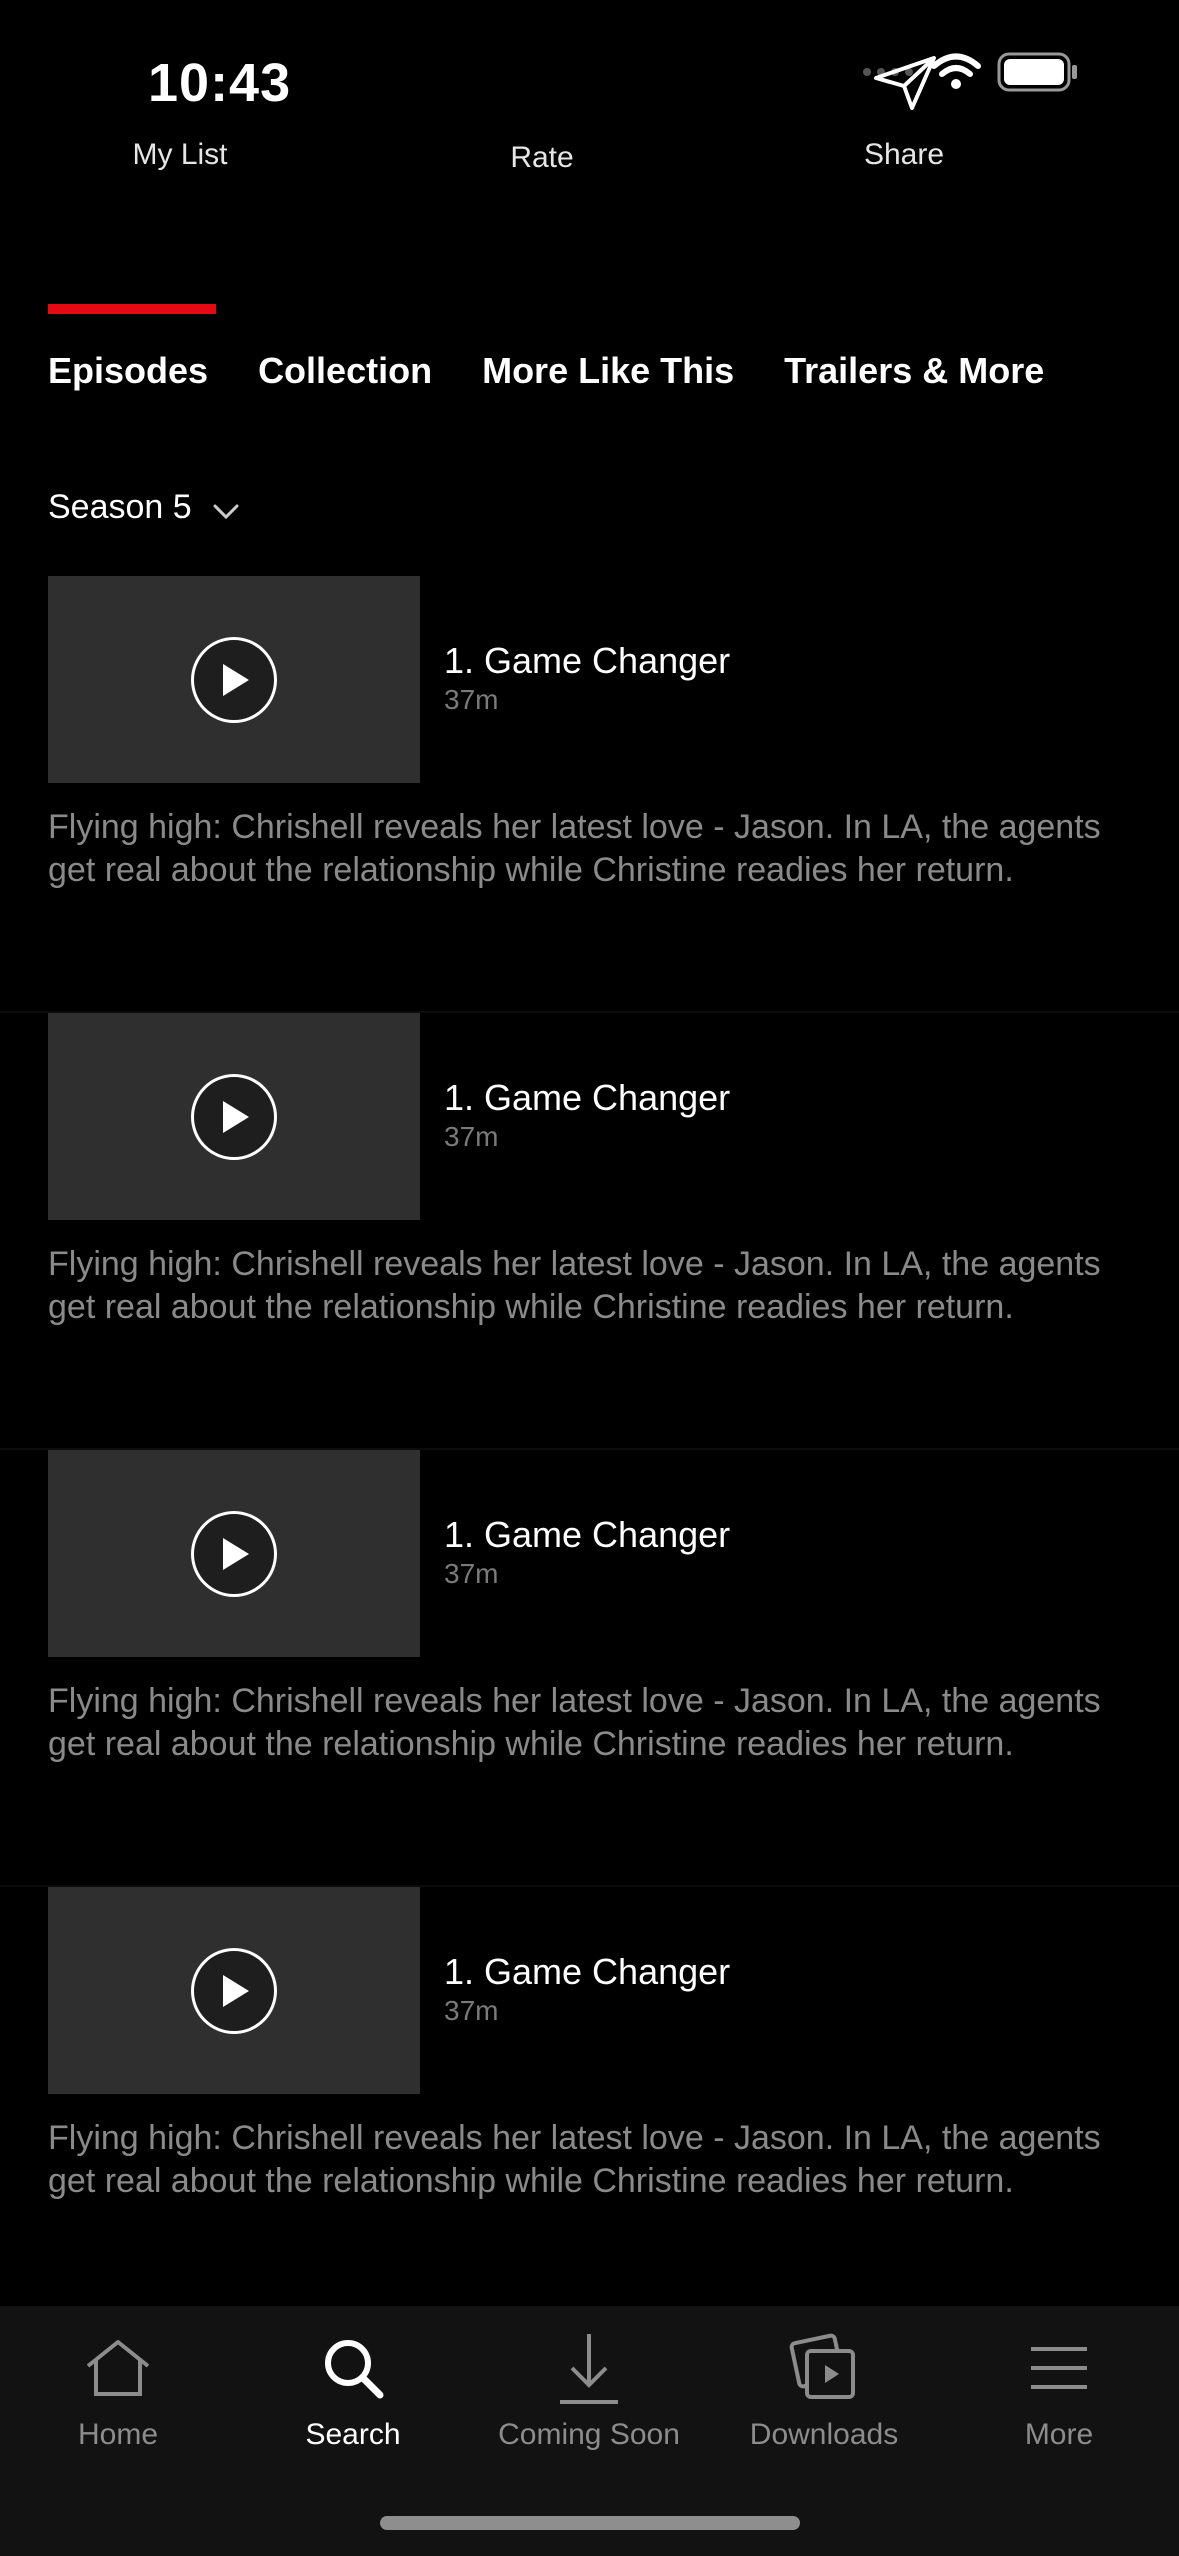 The height and width of the screenshot is (2556, 1179). I want to click on season-selector: Season 5, so click(144, 507).